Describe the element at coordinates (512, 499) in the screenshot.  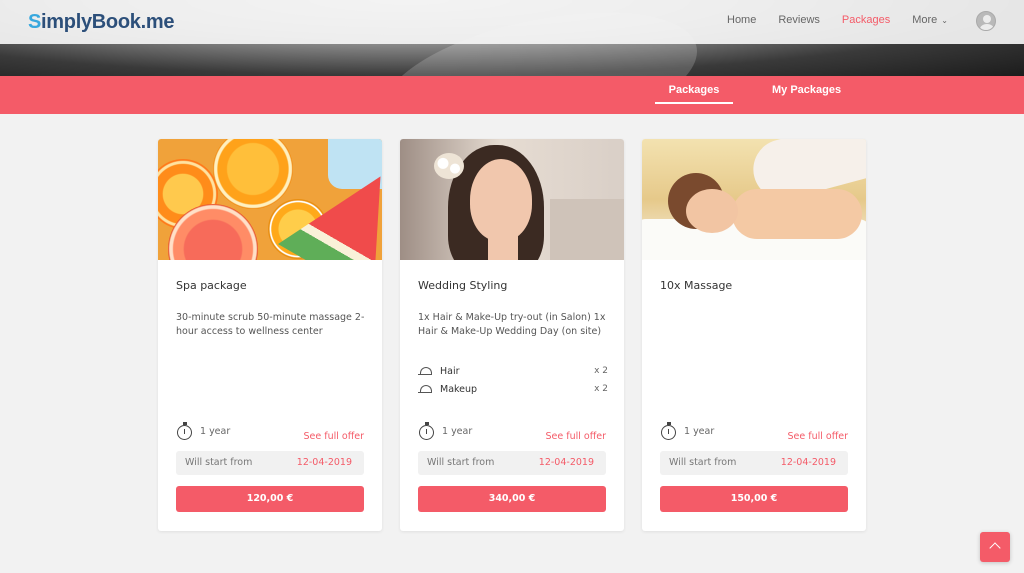
I see `buy-button: 340,00 €` at that location.